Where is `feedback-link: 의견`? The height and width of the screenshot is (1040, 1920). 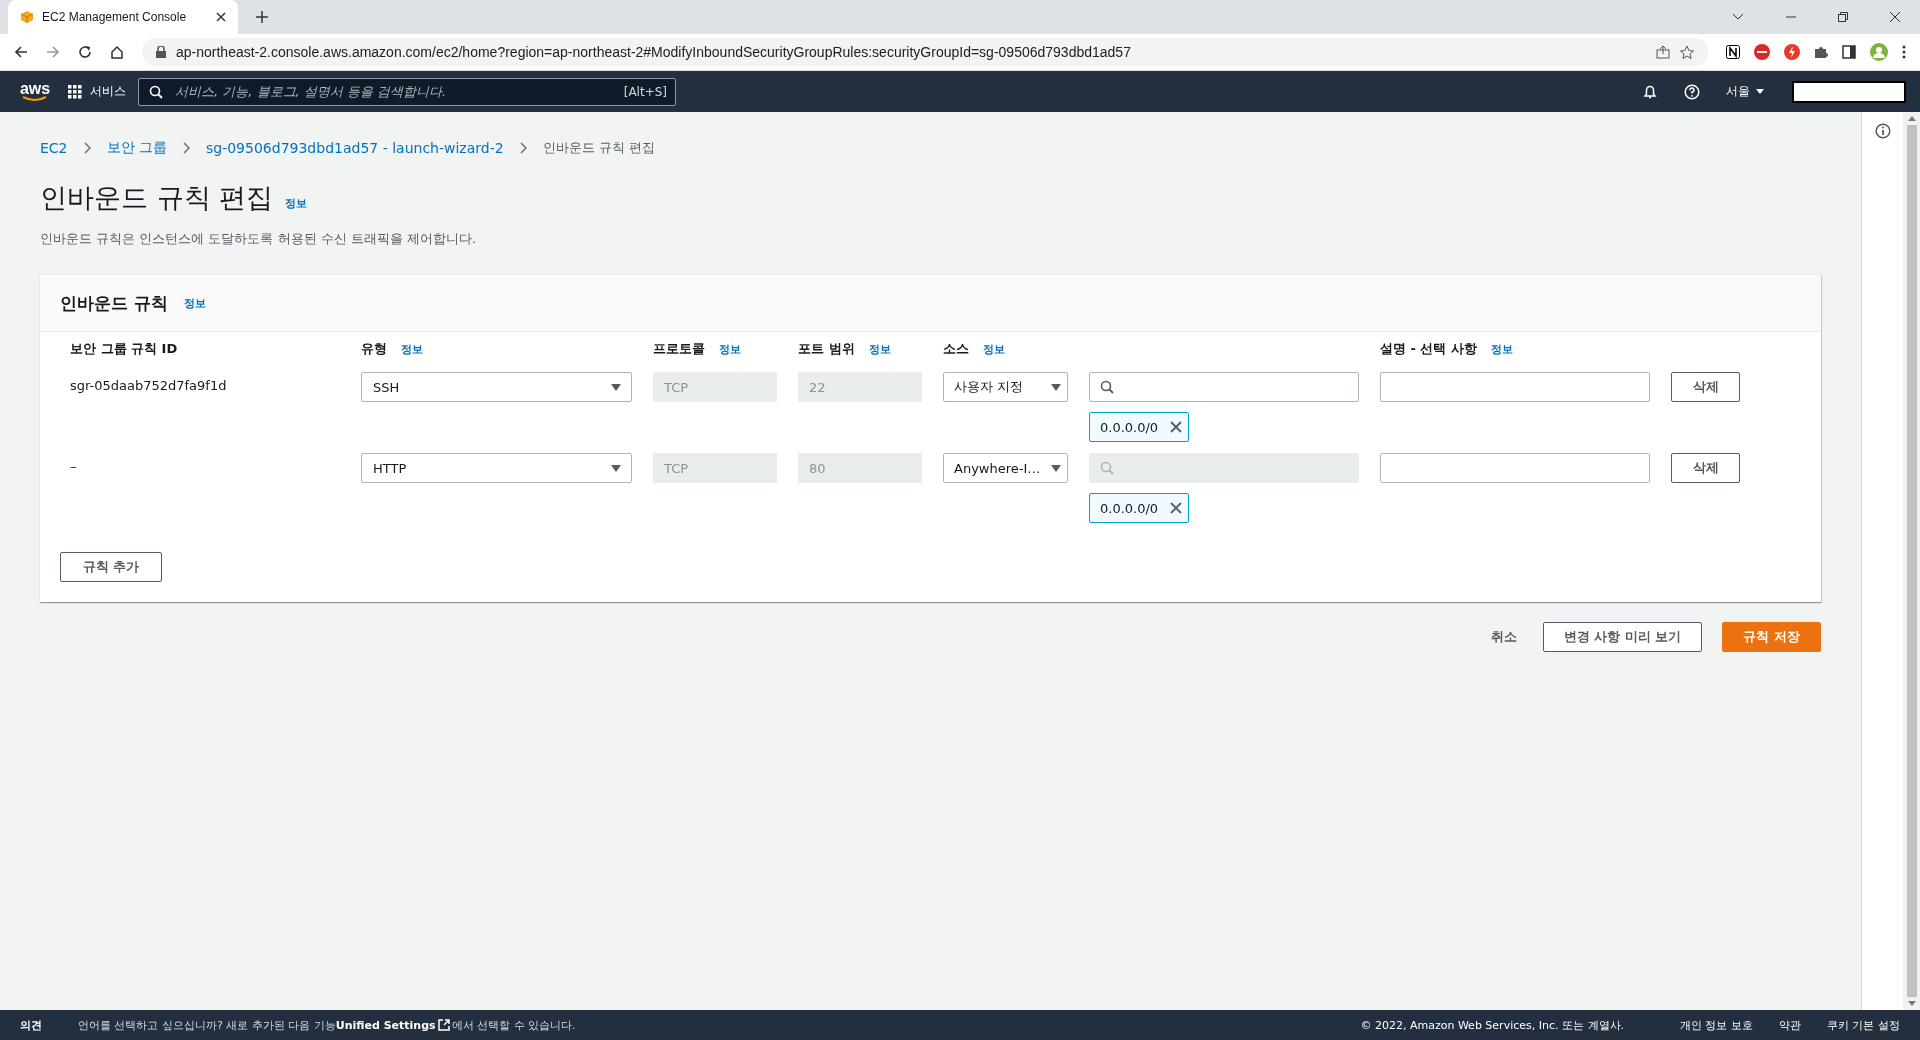
feedback-link: 의견 is located at coordinates (31, 1025).